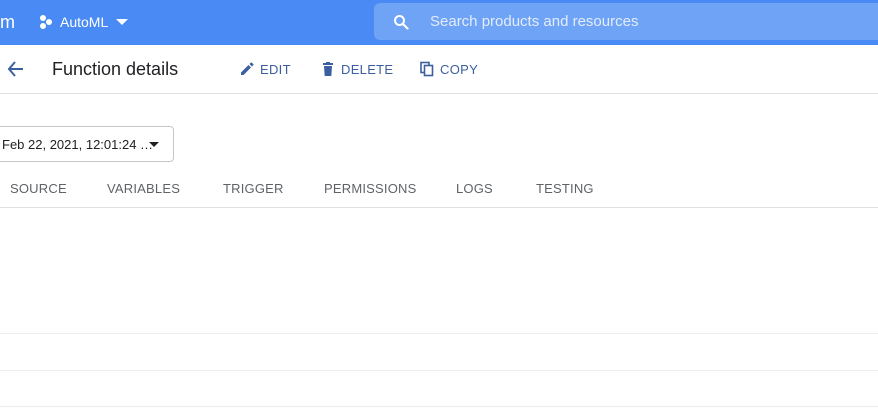 This screenshot has width=878, height=416. What do you see at coordinates (253, 188) in the screenshot?
I see `tab-trigger: TRIGGER` at bounding box center [253, 188].